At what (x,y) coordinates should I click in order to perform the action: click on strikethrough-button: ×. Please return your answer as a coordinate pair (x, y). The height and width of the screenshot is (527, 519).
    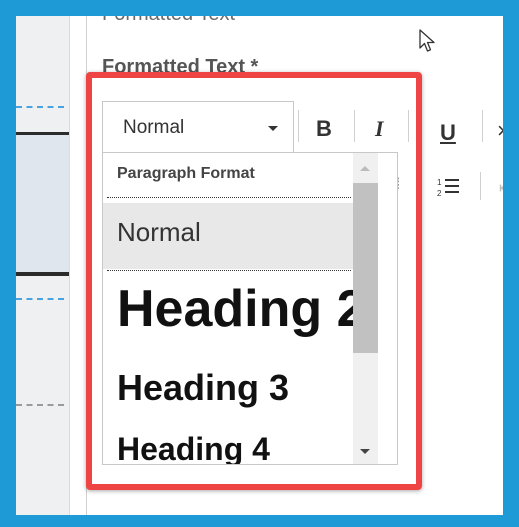
    Looking at the image, I should click on (500, 131).